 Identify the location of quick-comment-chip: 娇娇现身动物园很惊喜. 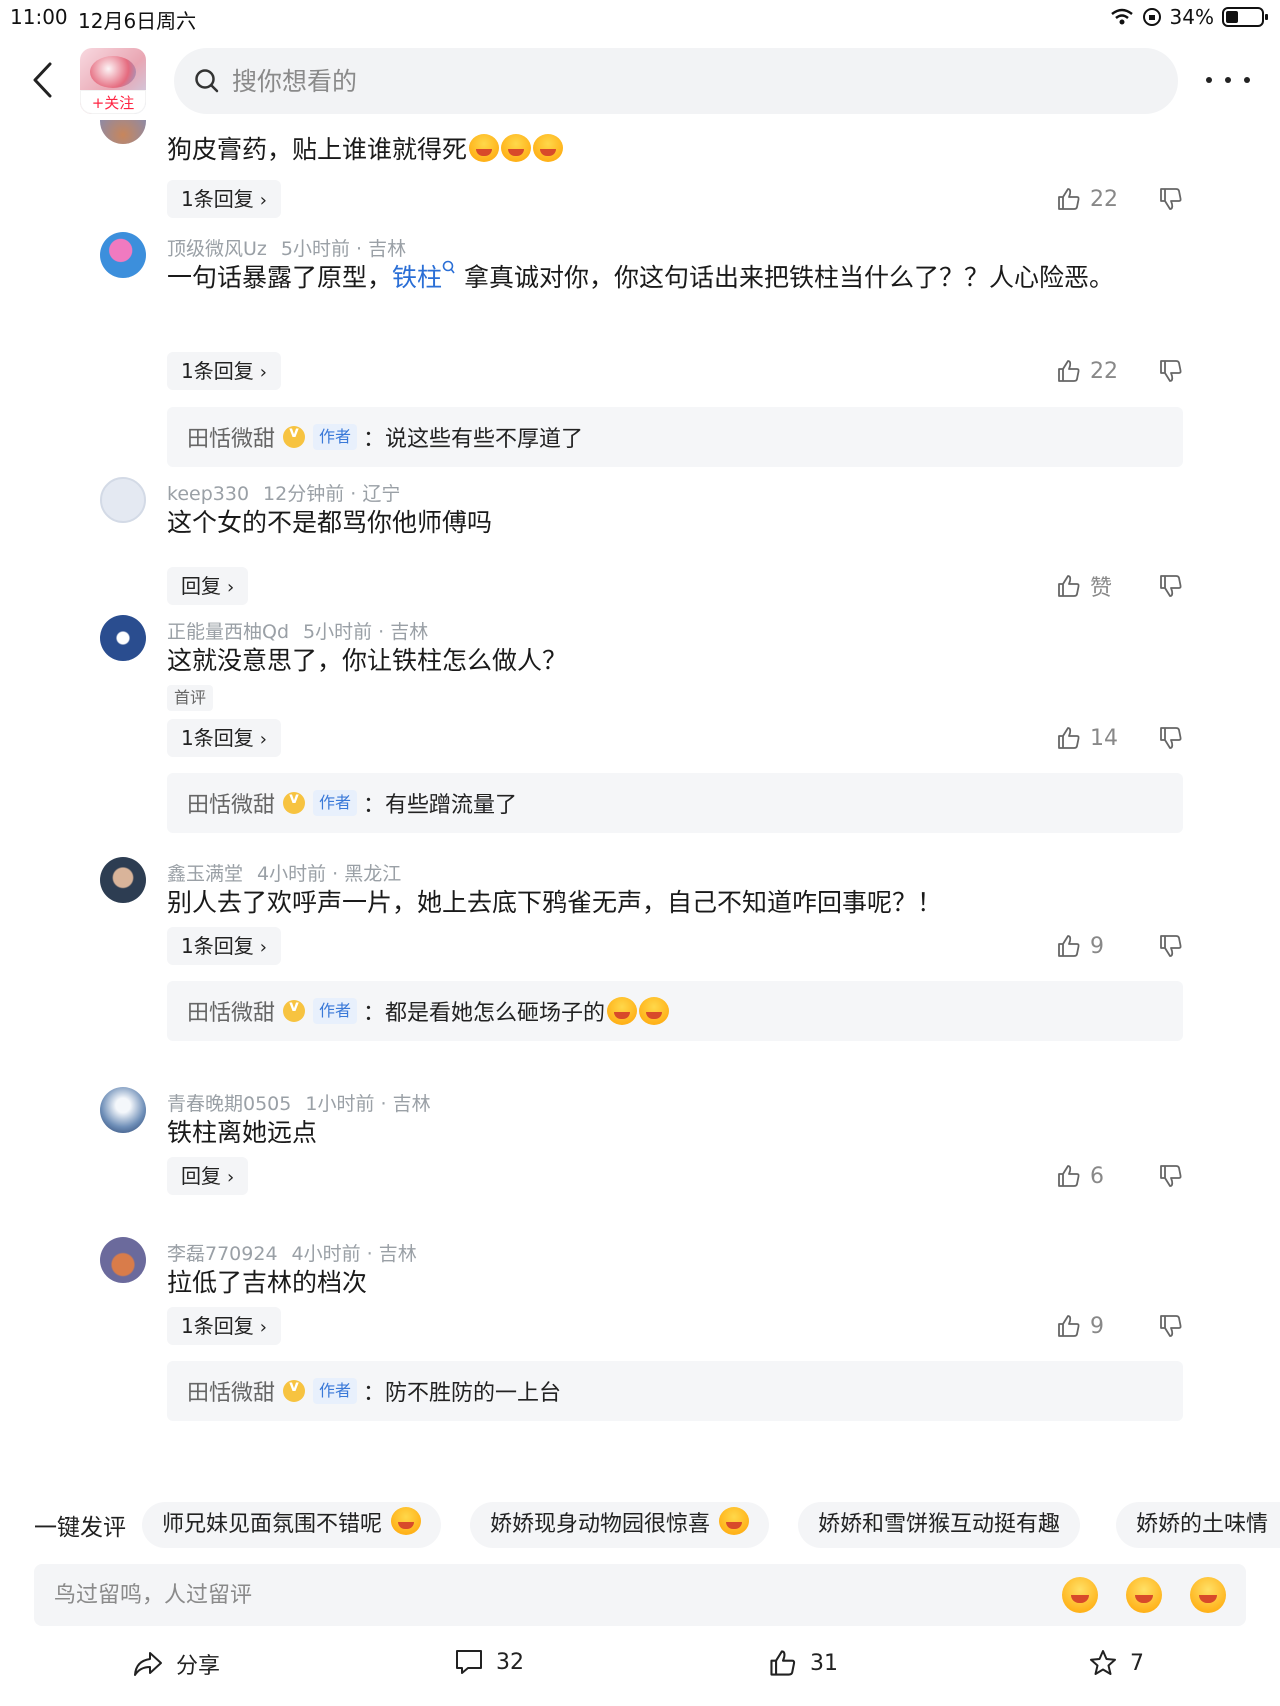
(620, 1525).